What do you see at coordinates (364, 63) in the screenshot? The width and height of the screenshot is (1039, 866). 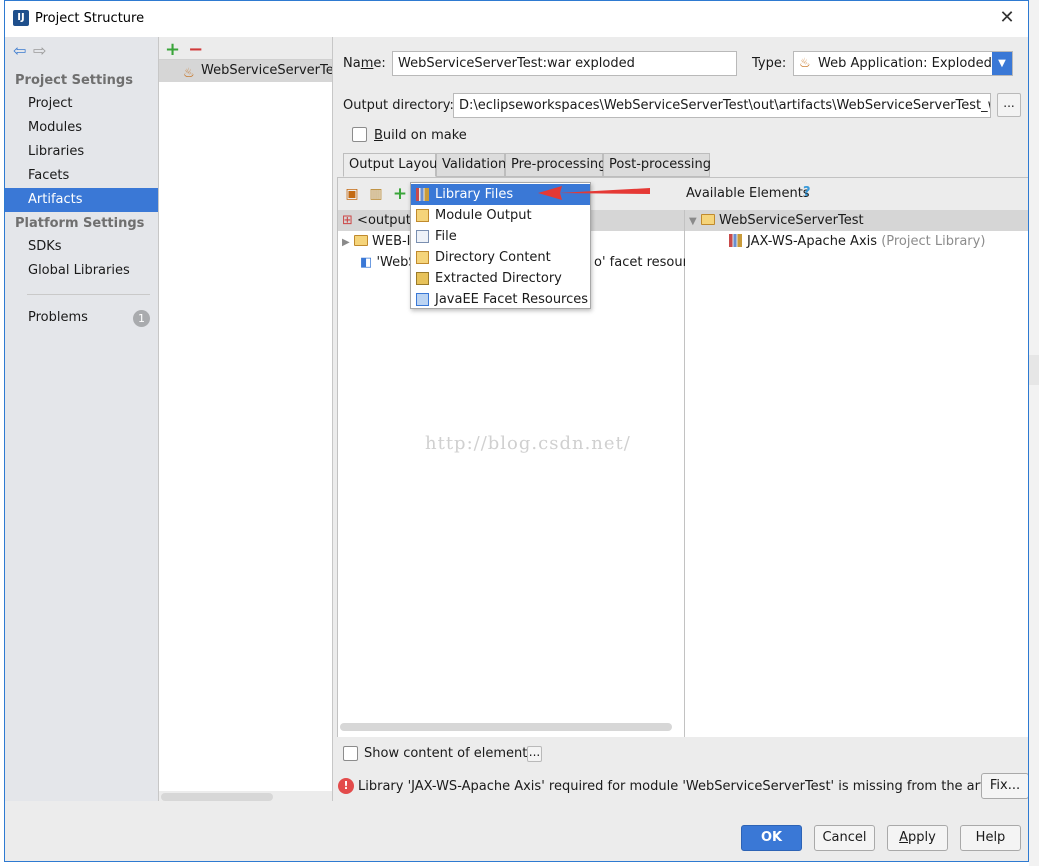 I see `name-label: Name:` at bounding box center [364, 63].